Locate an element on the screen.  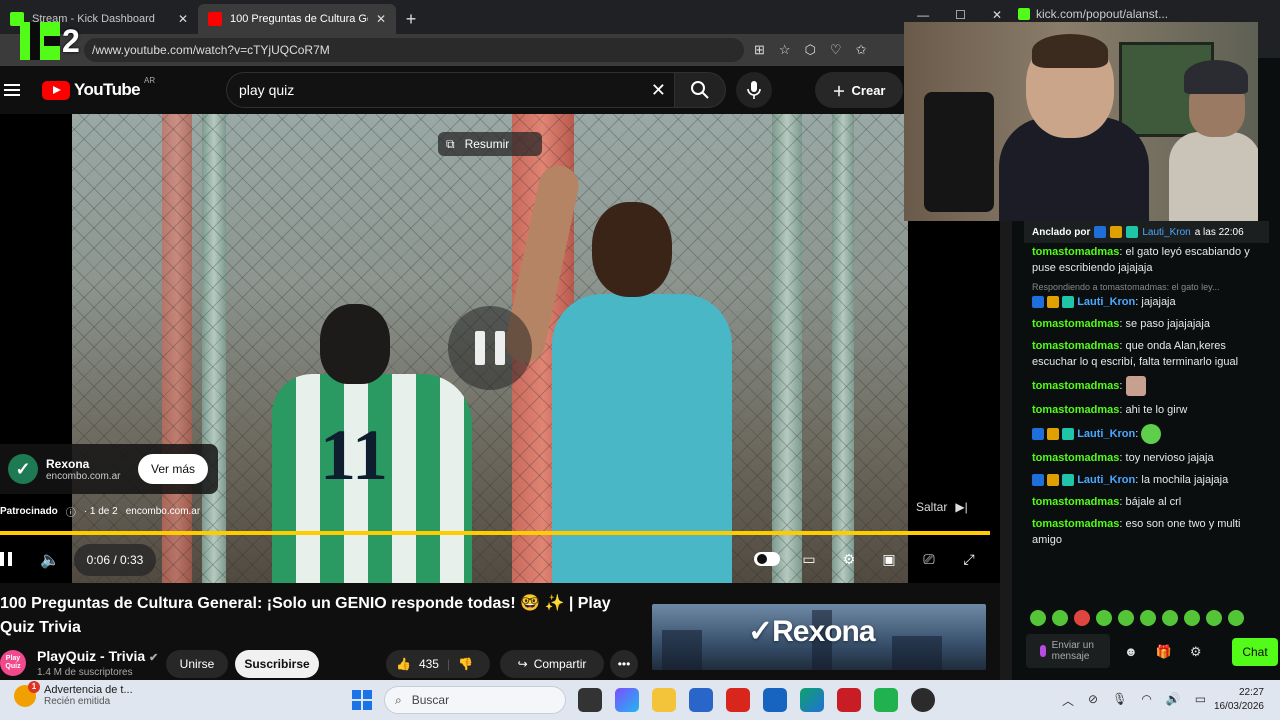
join-button: Unirse is located at coordinates (197, 664).